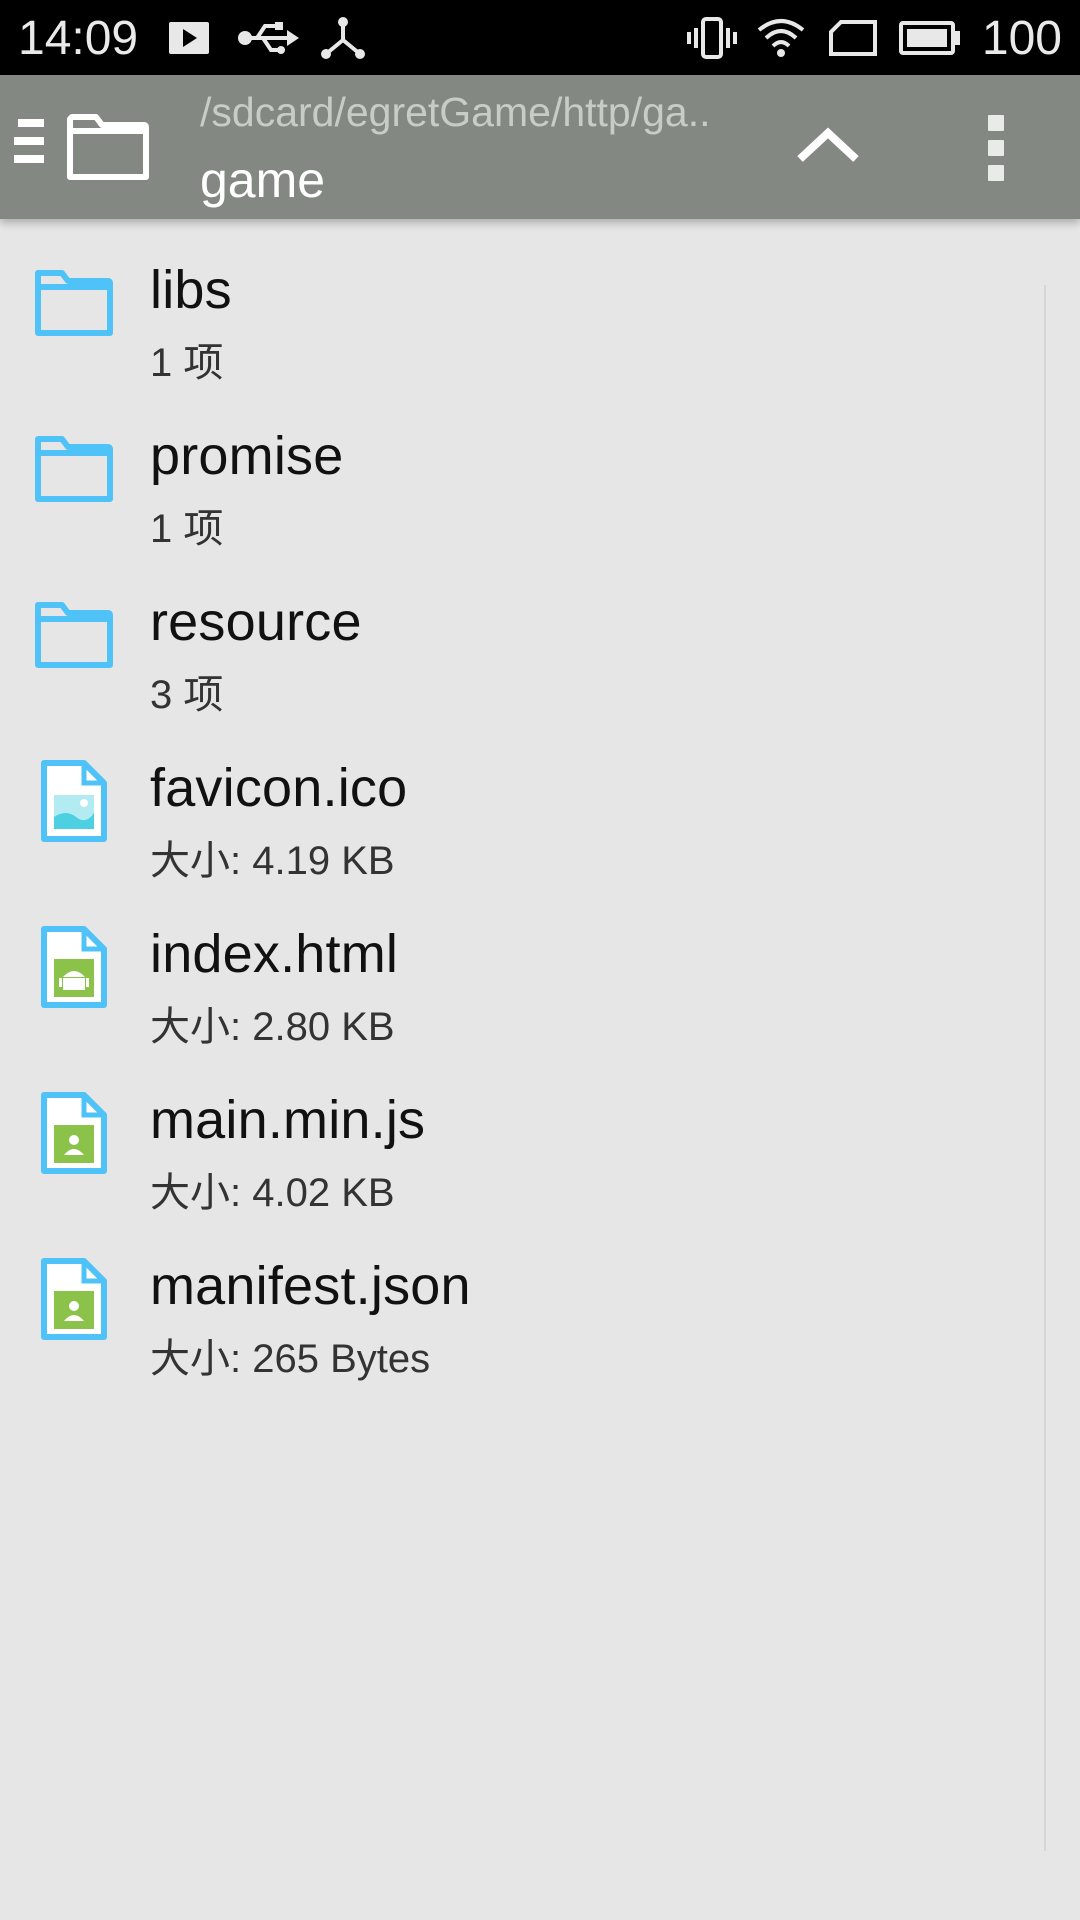 This screenshot has width=1080, height=1920. I want to click on file-name: resource, so click(256, 622).